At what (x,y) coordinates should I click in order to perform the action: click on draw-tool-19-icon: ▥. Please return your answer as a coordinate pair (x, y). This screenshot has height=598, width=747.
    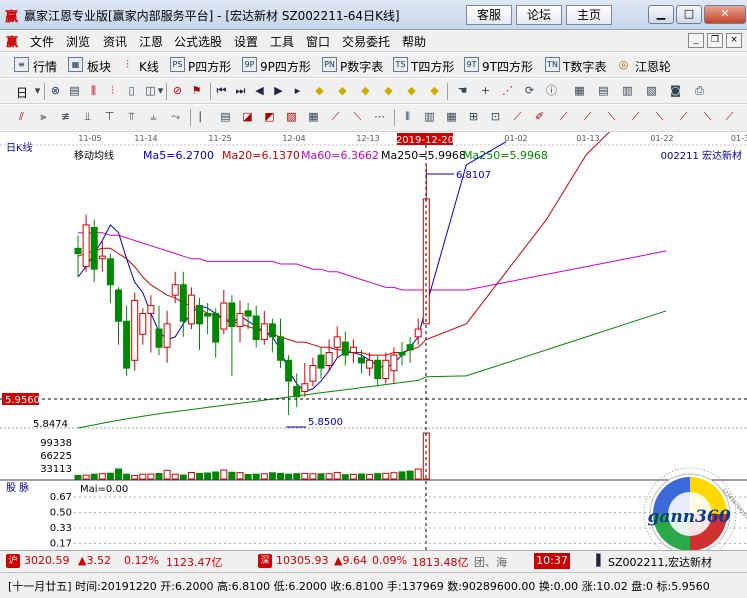
    Looking at the image, I should click on (429, 117).